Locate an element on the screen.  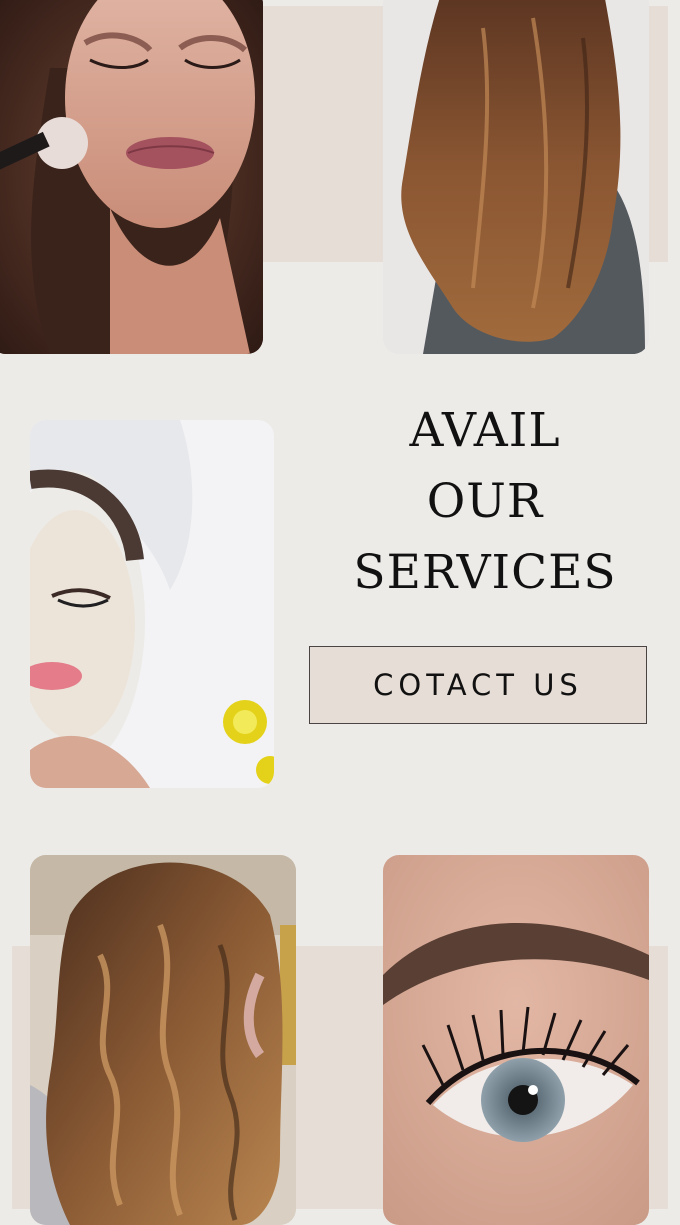
layered-hair-photo is located at coordinates (516, 177).